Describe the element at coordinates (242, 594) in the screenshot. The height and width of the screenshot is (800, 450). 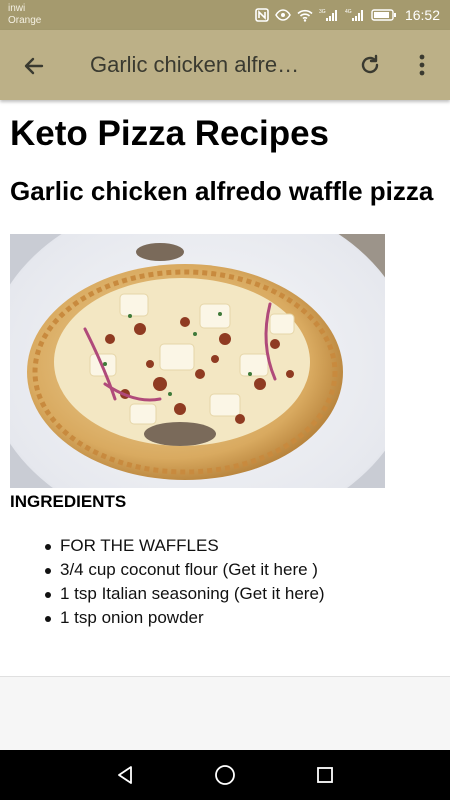
I see `list-item: 1 tsp Italian seasoning (Get it here)` at that location.